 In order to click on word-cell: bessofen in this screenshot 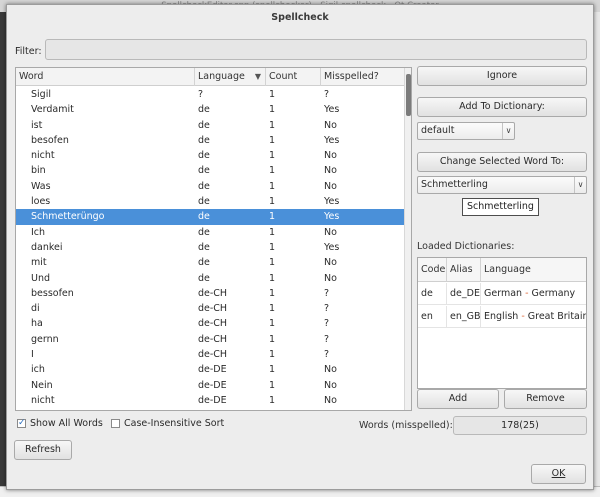, I will do `click(52, 293)`.